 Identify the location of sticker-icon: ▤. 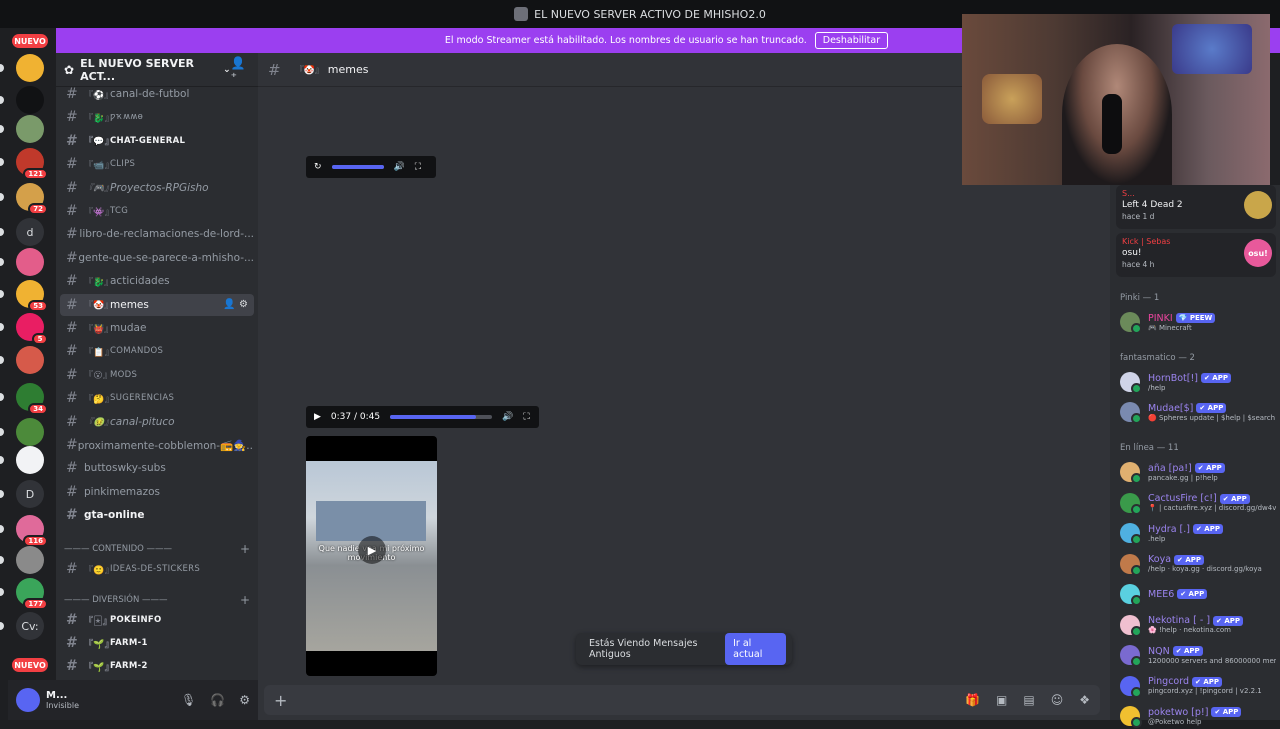
(1028, 700).